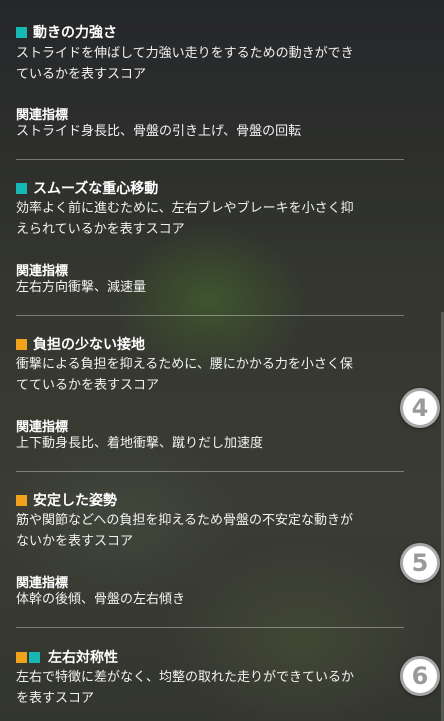  Describe the element at coordinates (185, 53) in the screenshot. I see `description-line: ストライドを伸ばして力強い走りをするための動きができ` at that location.